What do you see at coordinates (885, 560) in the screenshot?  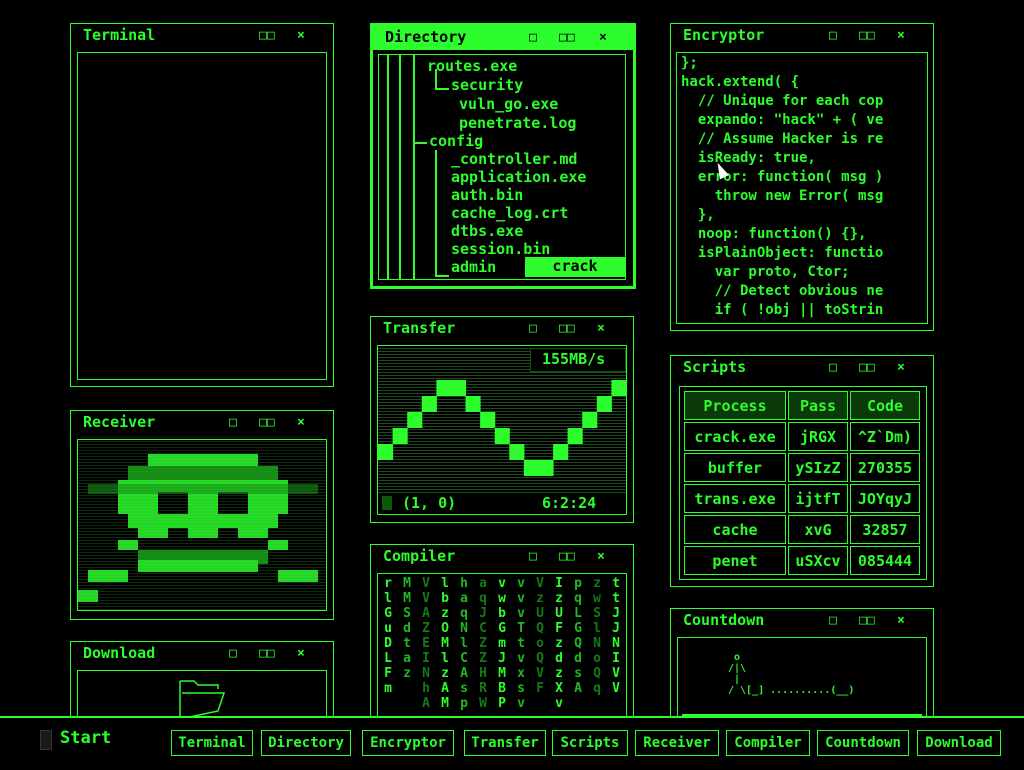 I see `code-cell: 085444` at bounding box center [885, 560].